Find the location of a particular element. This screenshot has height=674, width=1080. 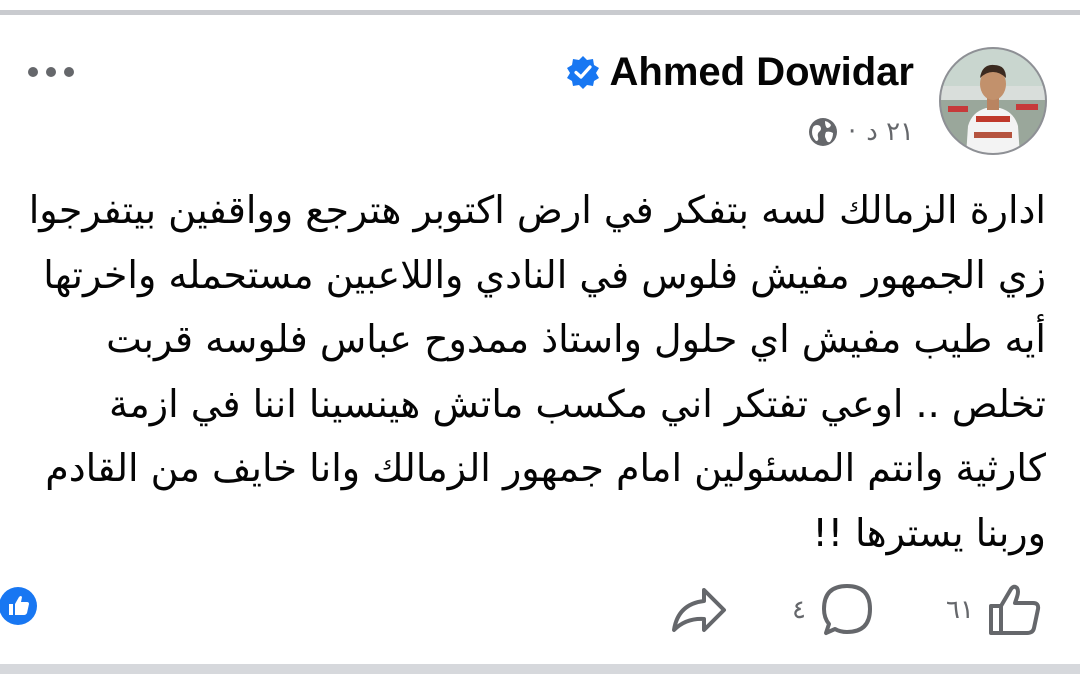

share-button is located at coordinates (698, 610).